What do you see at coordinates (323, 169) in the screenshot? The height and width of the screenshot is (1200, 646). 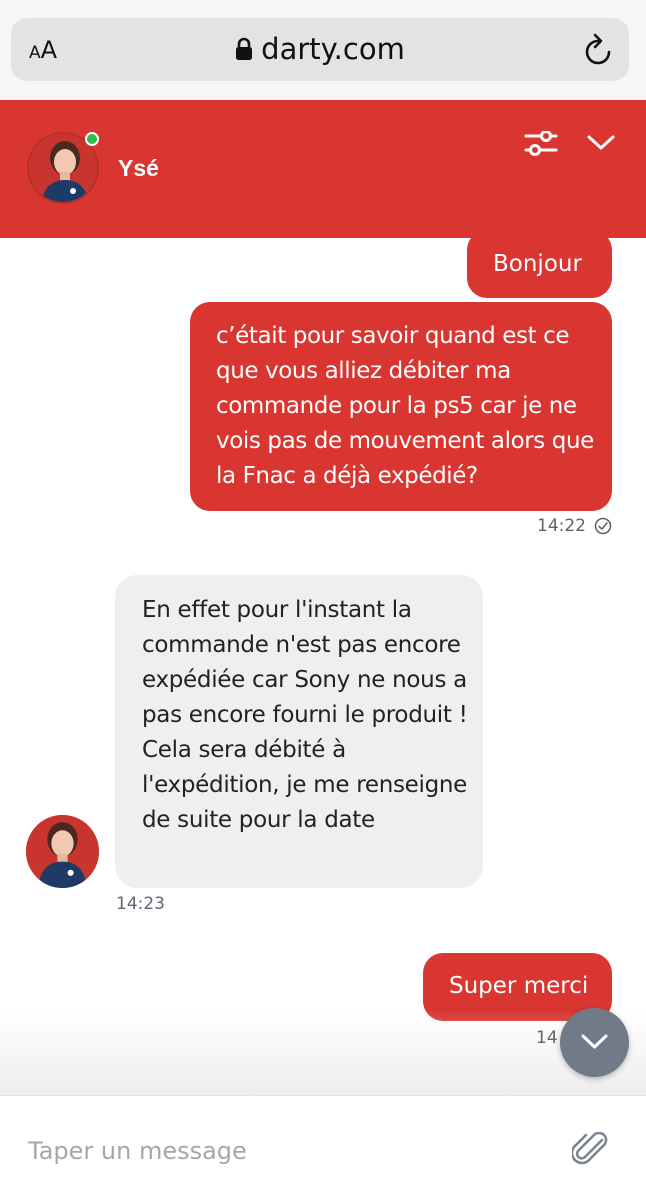 I see `chat-header: Ysé` at bounding box center [323, 169].